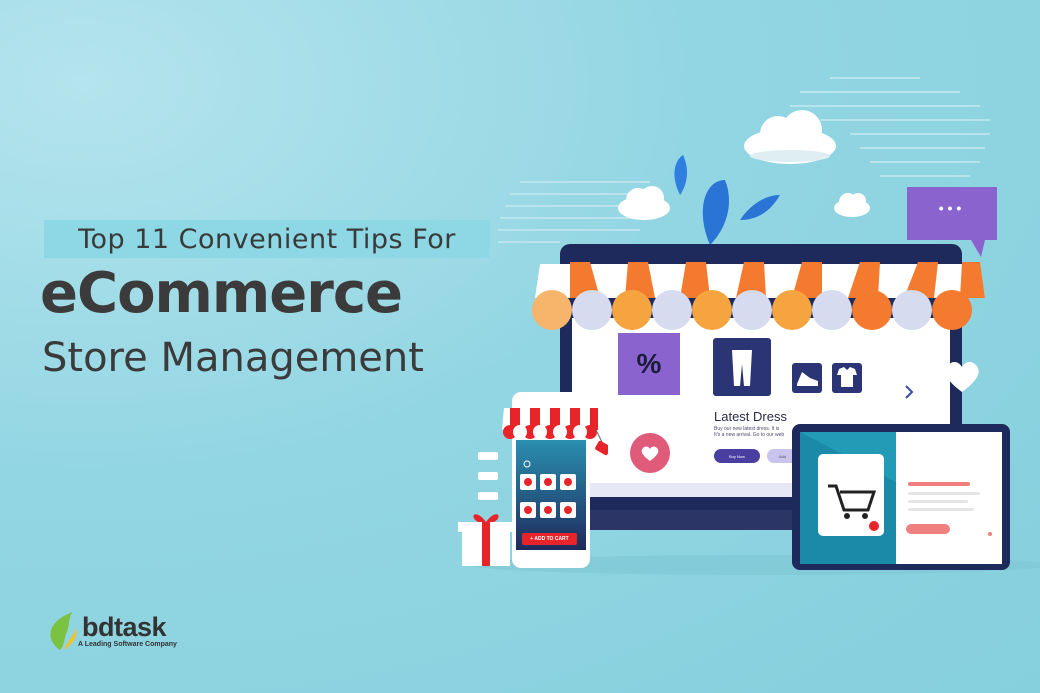 The height and width of the screenshot is (693, 1040). I want to click on product-title: Latest Dress, so click(750, 416).